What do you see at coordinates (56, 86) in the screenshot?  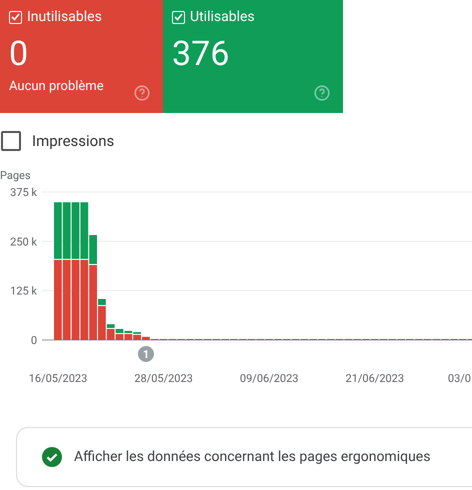 I see `card-note: Aucun problème` at bounding box center [56, 86].